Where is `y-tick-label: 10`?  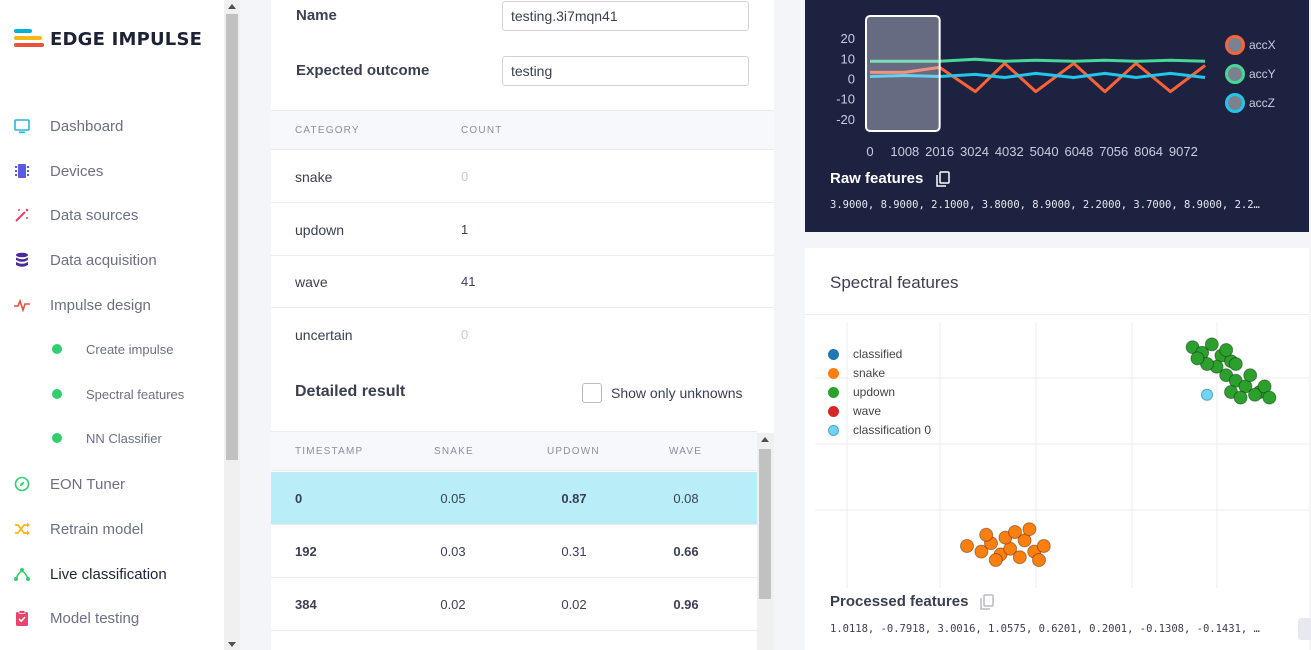 y-tick-label: 10 is located at coordinates (848, 58).